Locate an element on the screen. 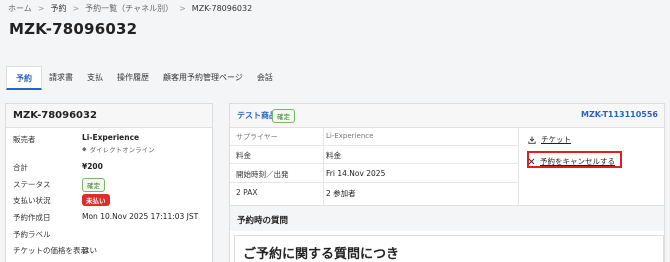  product-card-header: テスト商品 確定 MZK-T113110556 is located at coordinates (447, 116).